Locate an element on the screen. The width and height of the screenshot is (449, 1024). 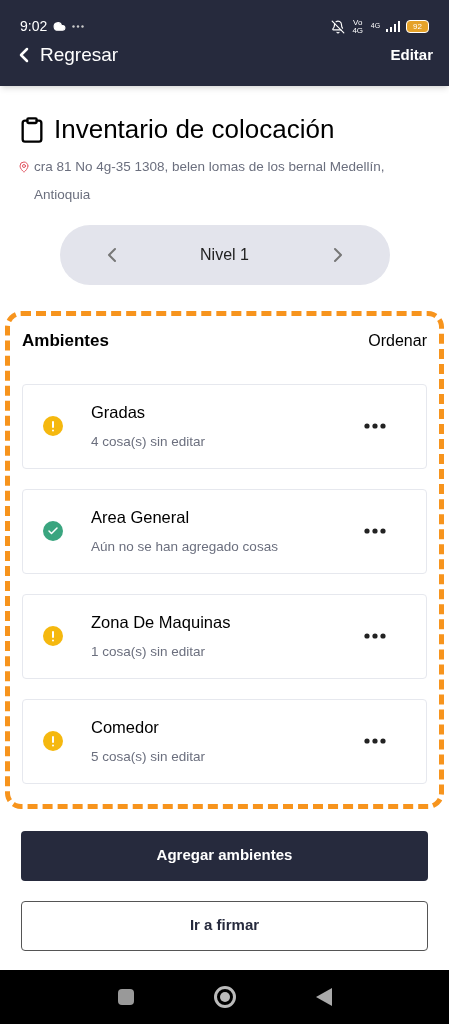
room-card: Zona De Maquinas 1 cosa(s) sin editar is located at coordinates (224, 636).